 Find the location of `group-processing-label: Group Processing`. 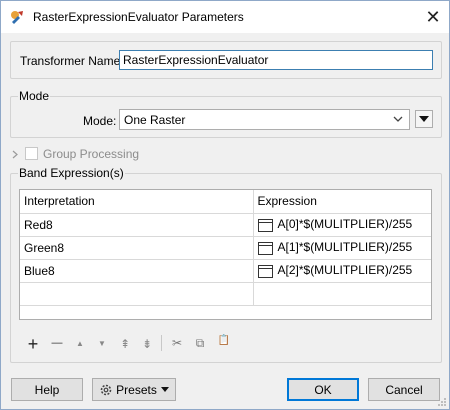

group-processing-label: Group Processing is located at coordinates (91, 154).